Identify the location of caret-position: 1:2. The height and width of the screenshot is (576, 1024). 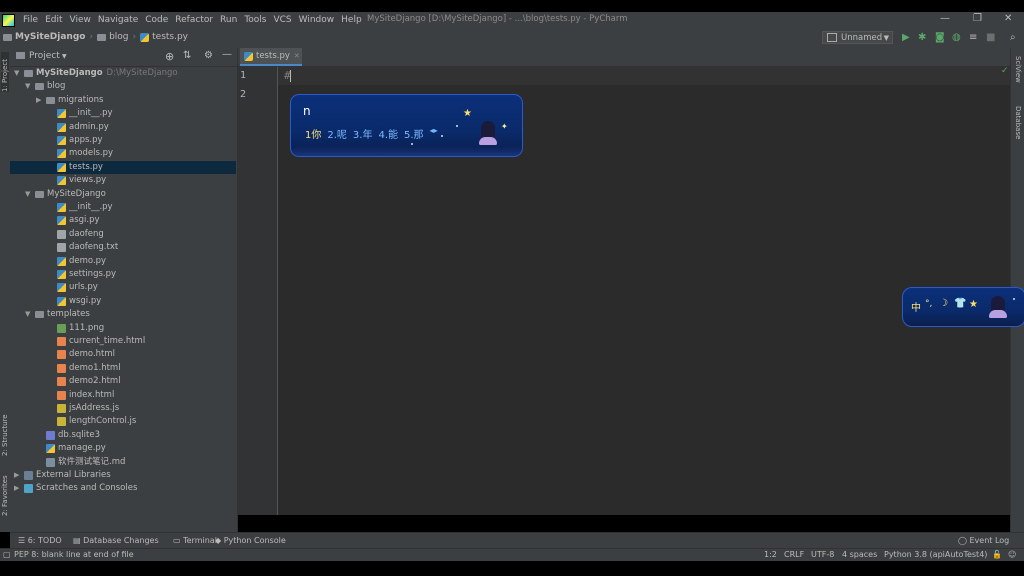
(770, 554).